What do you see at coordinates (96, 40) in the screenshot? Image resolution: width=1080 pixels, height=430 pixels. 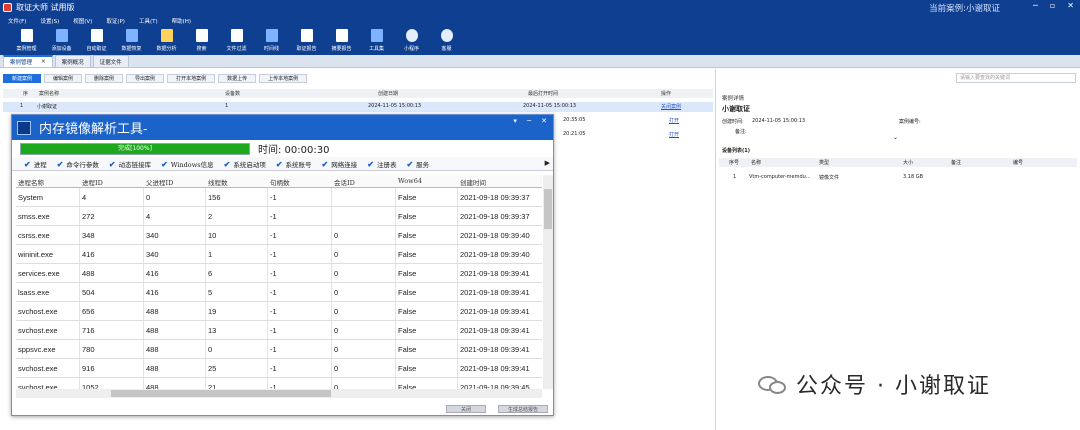 I see `toolbar-auto-forensic-button: 自动取证` at bounding box center [96, 40].